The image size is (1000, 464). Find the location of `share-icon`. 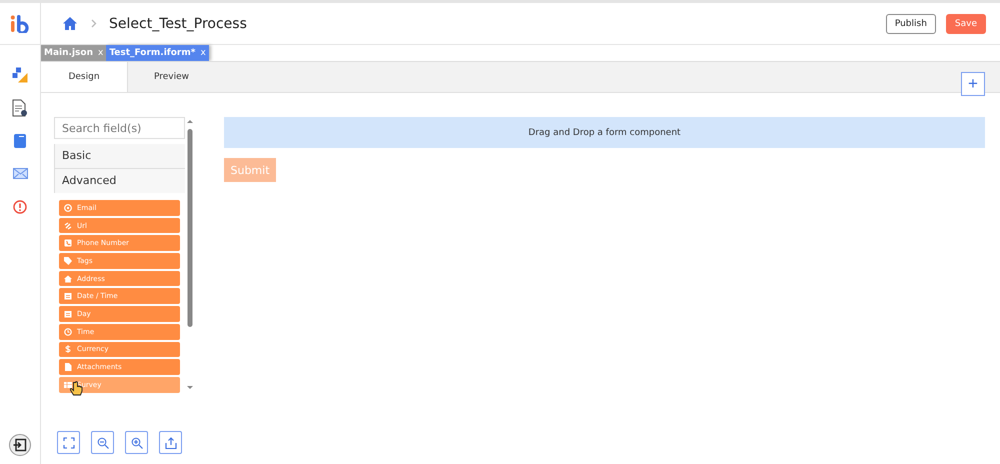

share-icon is located at coordinates (170, 442).